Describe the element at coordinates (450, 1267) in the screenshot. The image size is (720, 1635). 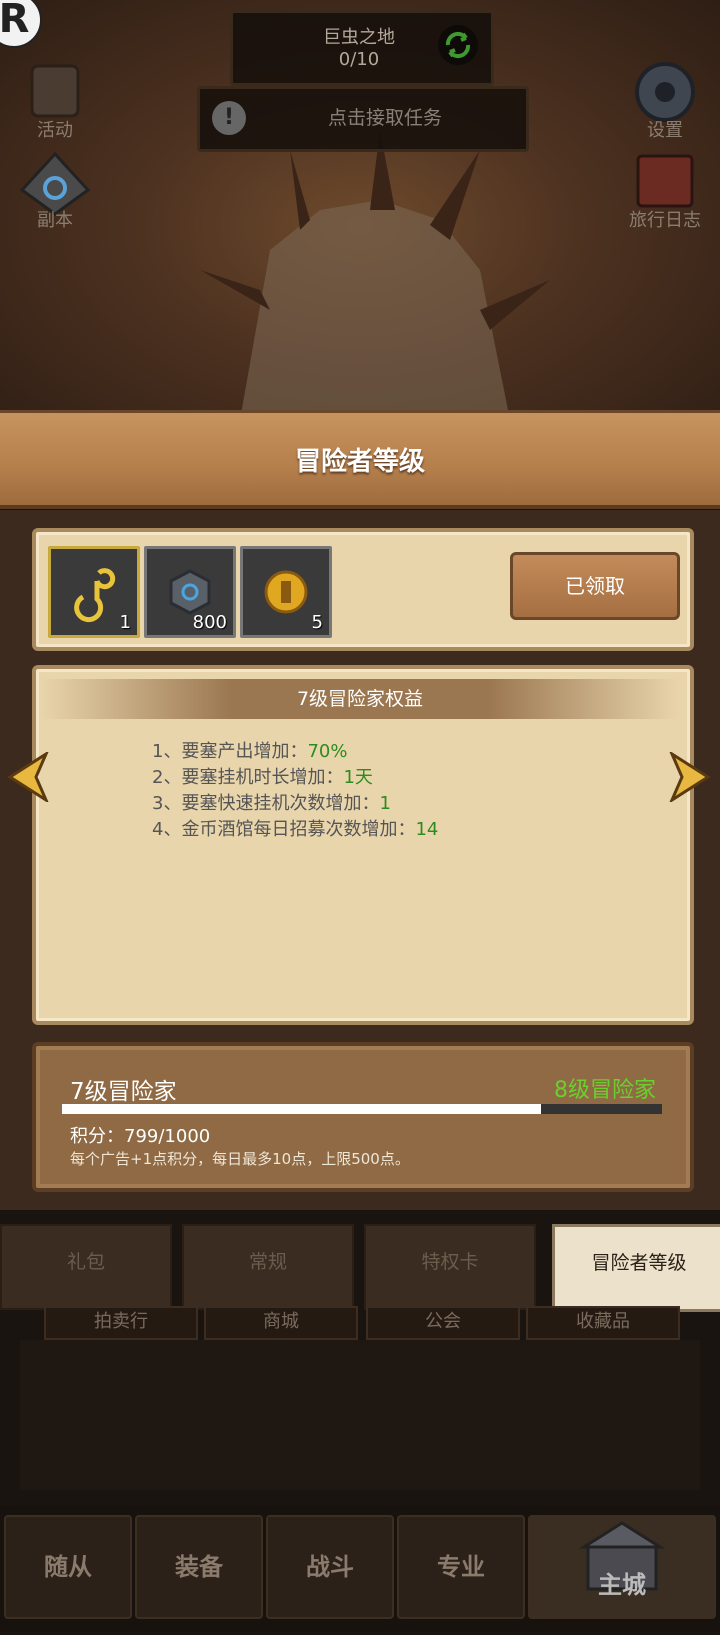
I see `tab-privilege-card: 特权卡` at that location.